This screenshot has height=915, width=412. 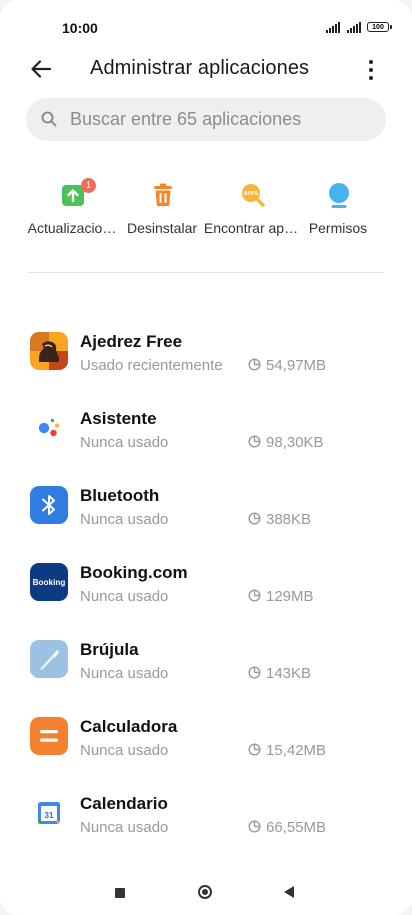 What do you see at coordinates (41, 69) in the screenshot?
I see `back-arrow-icon` at bounding box center [41, 69].